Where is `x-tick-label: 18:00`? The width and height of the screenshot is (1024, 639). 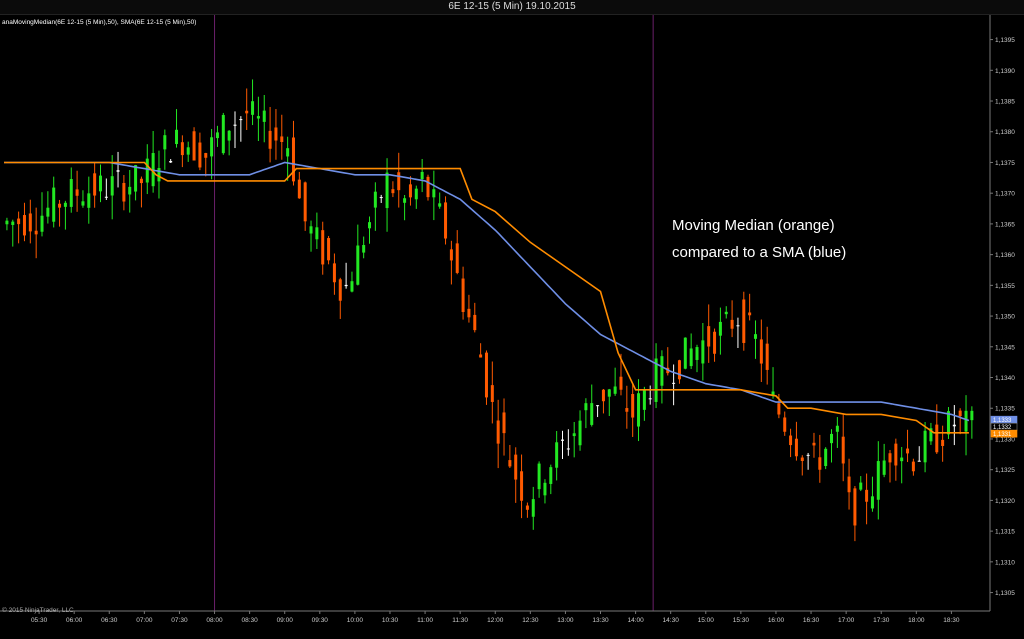
x-tick-label: 18:00 is located at coordinates (916, 620).